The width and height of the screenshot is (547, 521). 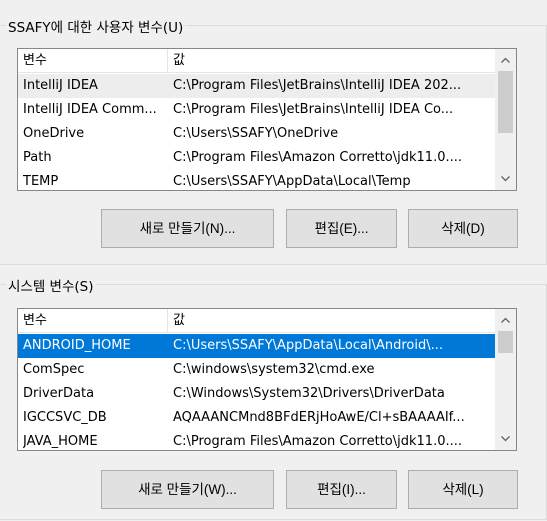 What do you see at coordinates (60, 441) in the screenshot?
I see `variable-name: JAVA_HOME` at bounding box center [60, 441].